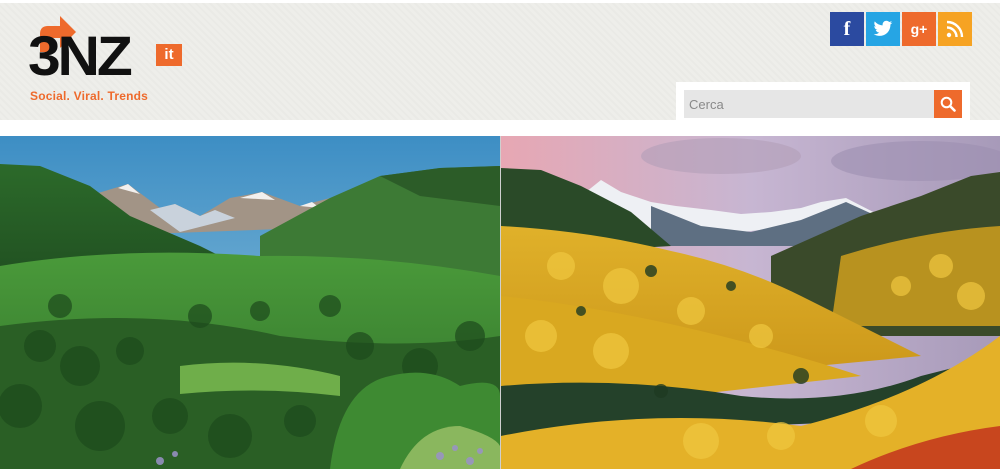 The image size is (1000, 469). Describe the element at coordinates (500, 1) in the screenshot. I see `header-top-border` at that location.